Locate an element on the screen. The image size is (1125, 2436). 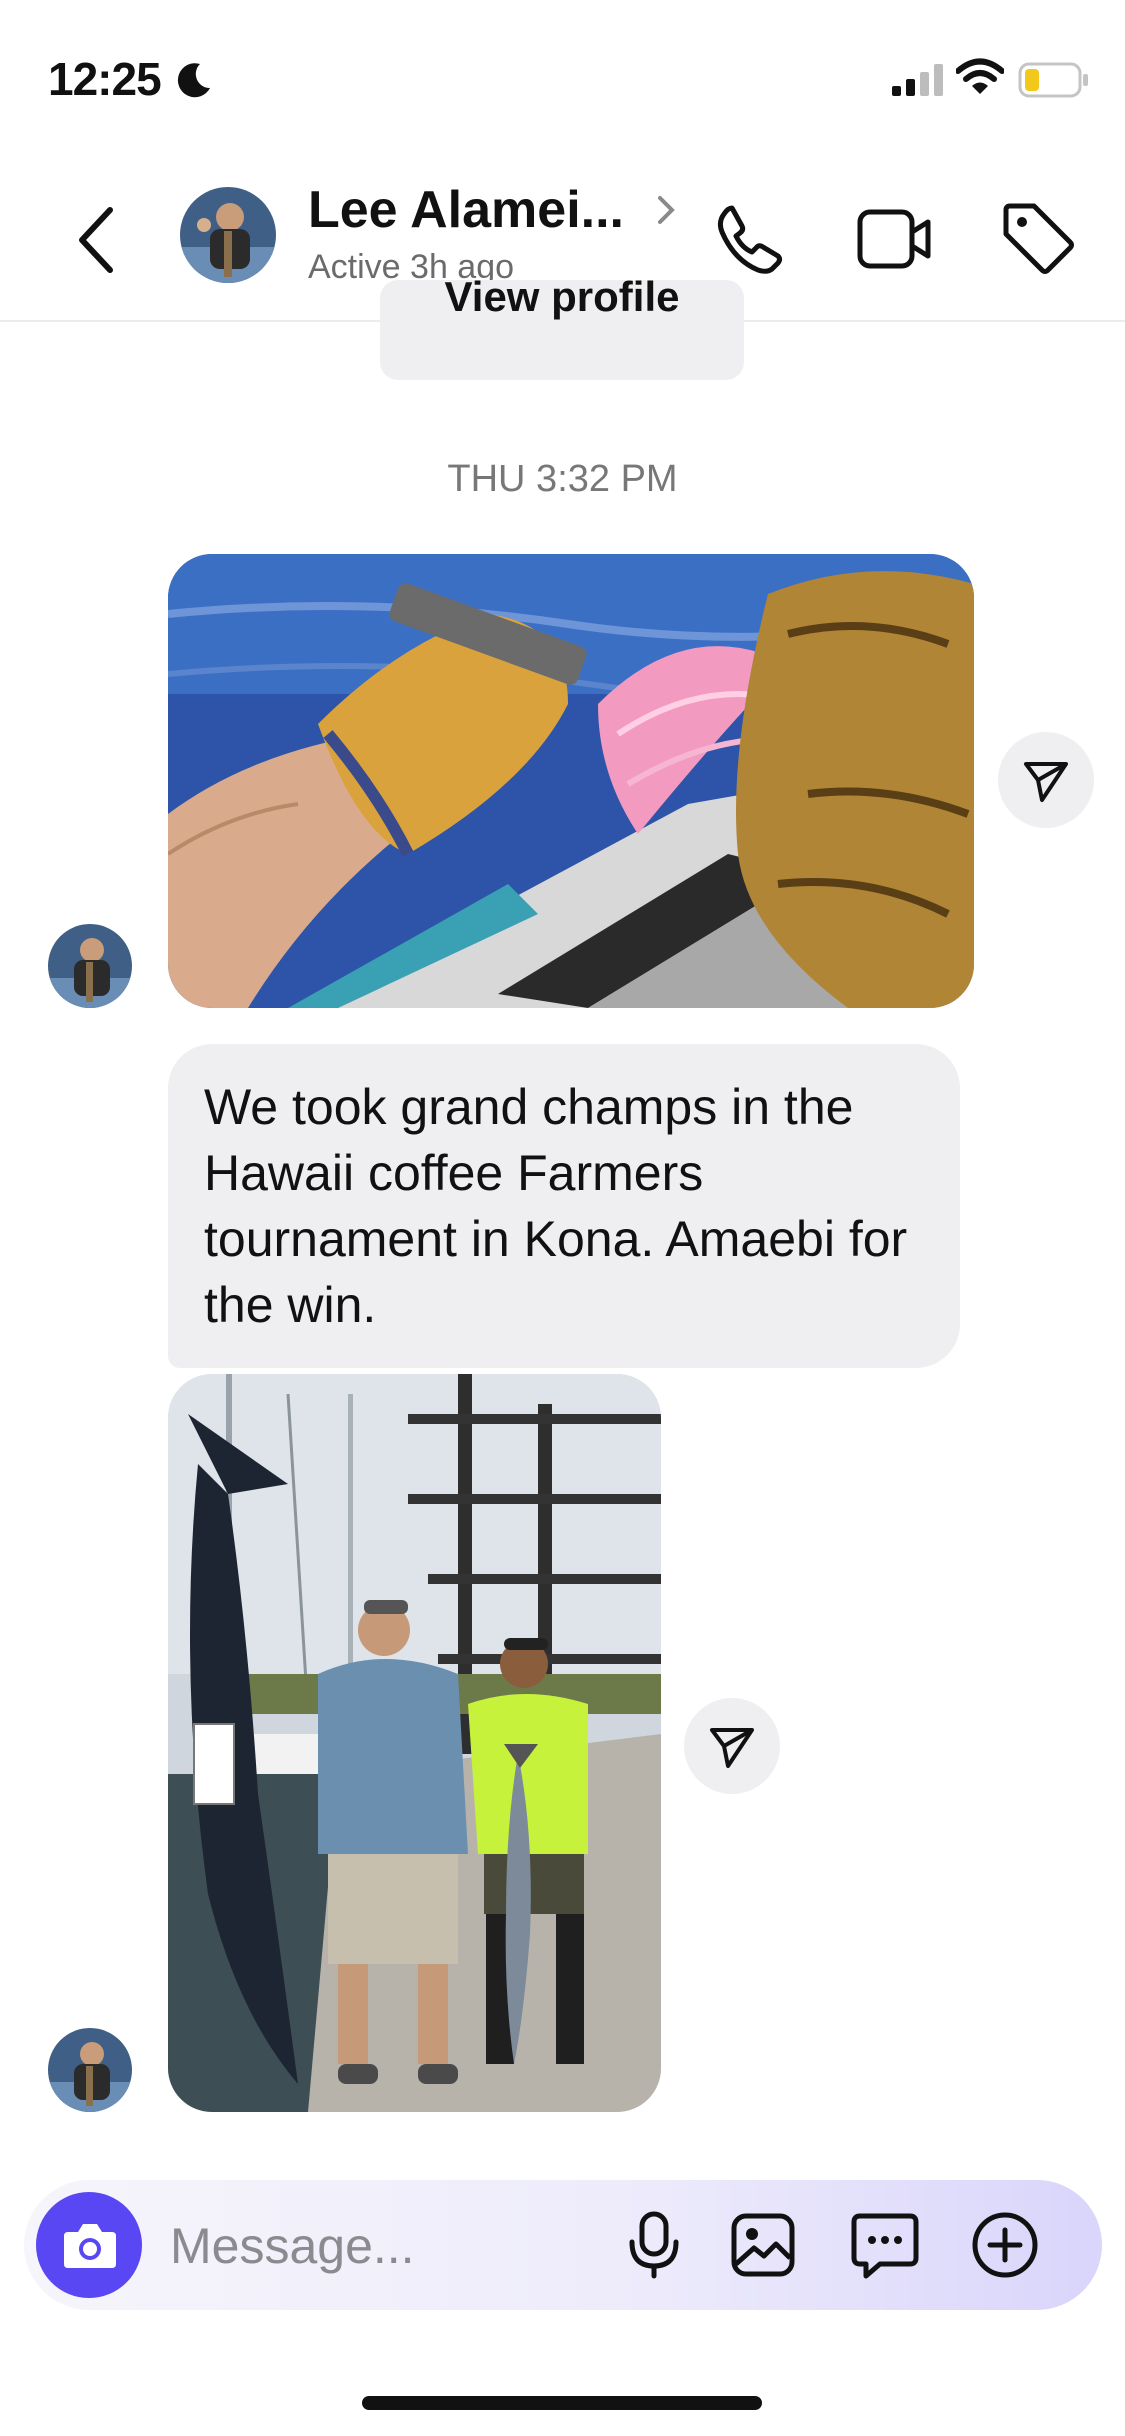
contact-avatar is located at coordinates (228, 235).